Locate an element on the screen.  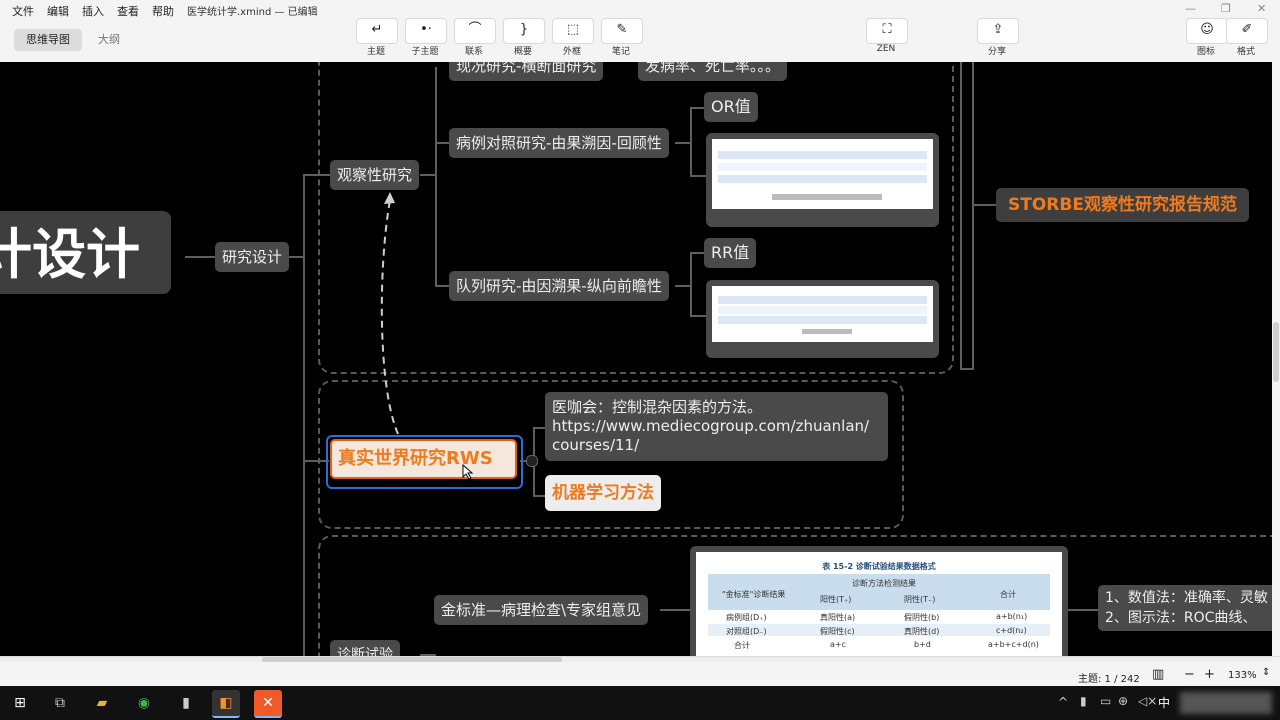
ime-indicator: 中 is located at coordinates (1164, 702).